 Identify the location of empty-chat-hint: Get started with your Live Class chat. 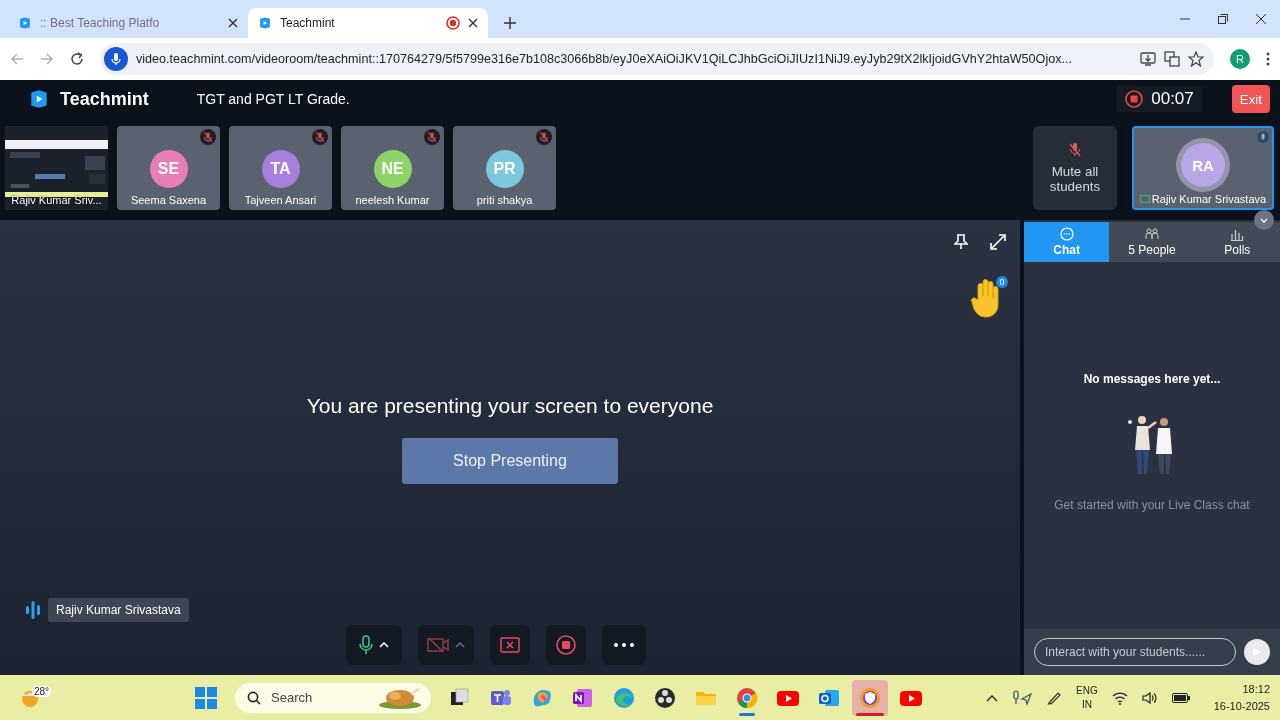
(1152, 505).